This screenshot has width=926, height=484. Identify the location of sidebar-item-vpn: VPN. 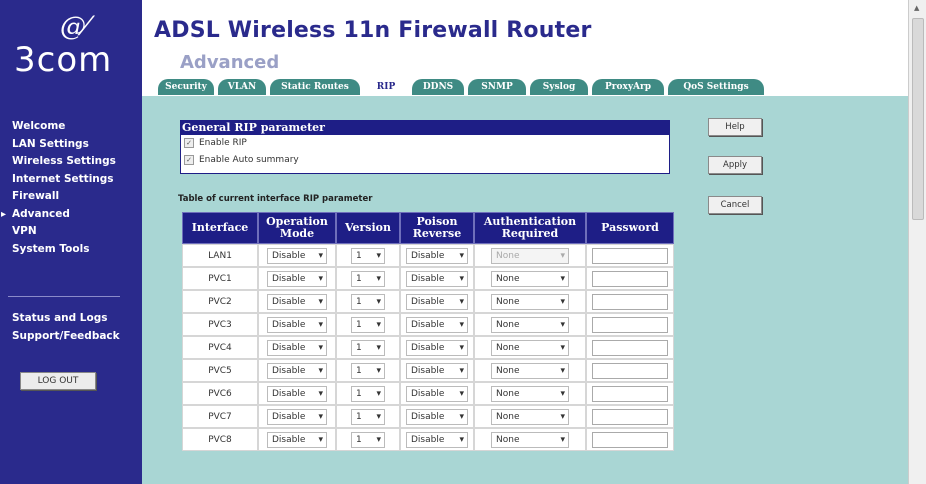
(74, 232).